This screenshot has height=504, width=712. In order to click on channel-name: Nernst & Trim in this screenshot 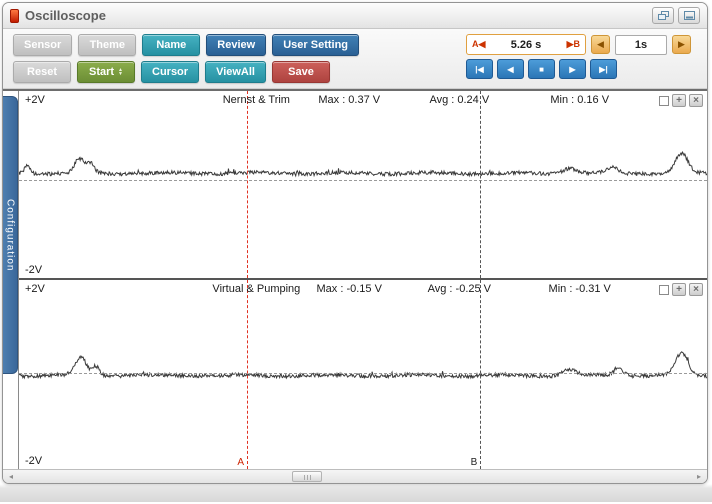, I will do `click(256, 100)`.